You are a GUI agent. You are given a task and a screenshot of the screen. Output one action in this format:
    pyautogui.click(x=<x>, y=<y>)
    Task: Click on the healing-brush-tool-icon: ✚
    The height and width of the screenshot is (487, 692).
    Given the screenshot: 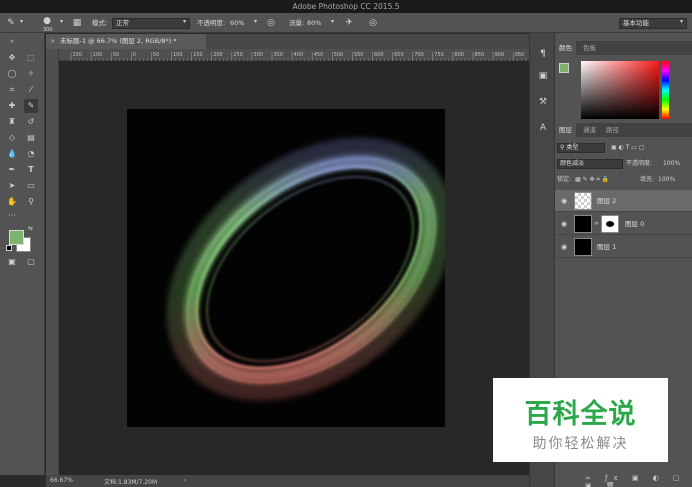 What is the action you would take?
    pyautogui.click(x=12, y=106)
    